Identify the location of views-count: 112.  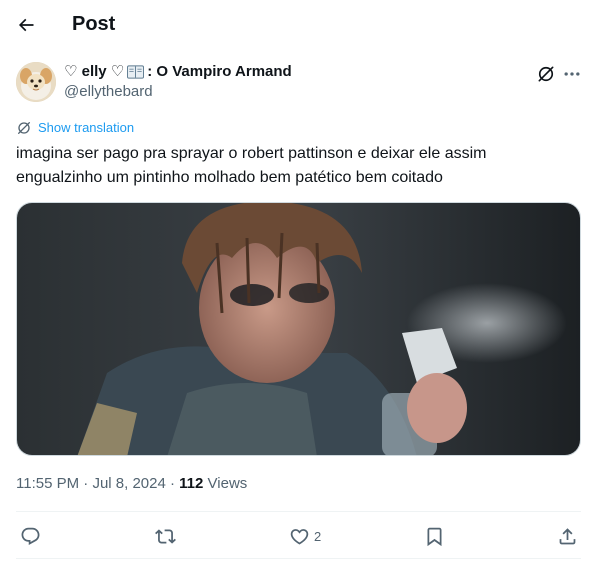
(191, 483).